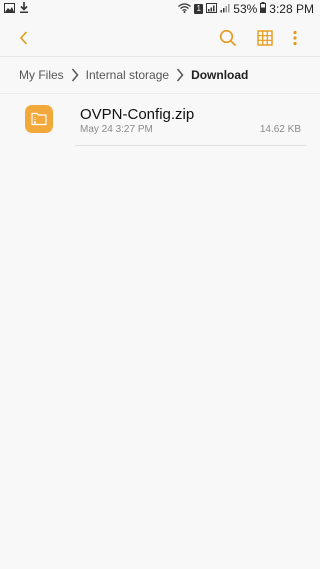 The image size is (320, 569). I want to click on grid-view-icon, so click(265, 38).